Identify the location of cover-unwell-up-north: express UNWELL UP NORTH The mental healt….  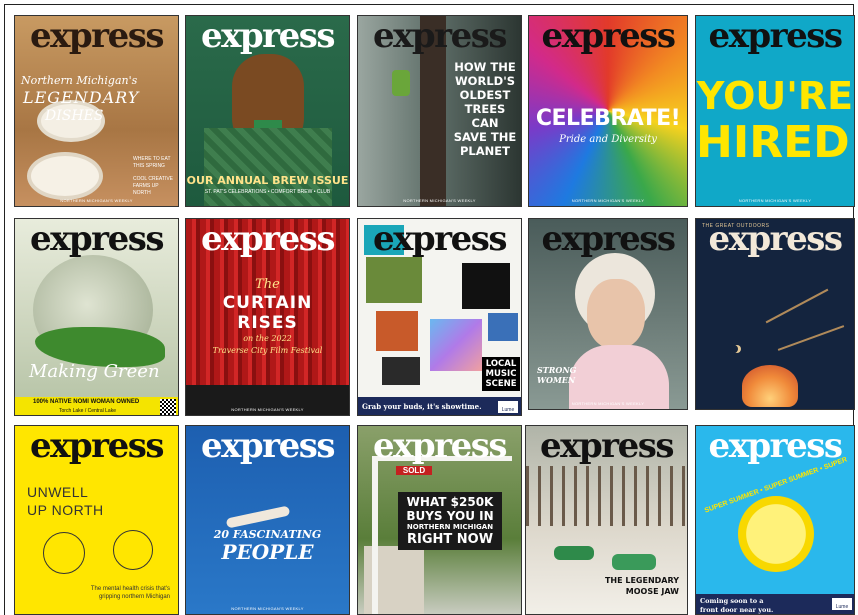
(96, 520).